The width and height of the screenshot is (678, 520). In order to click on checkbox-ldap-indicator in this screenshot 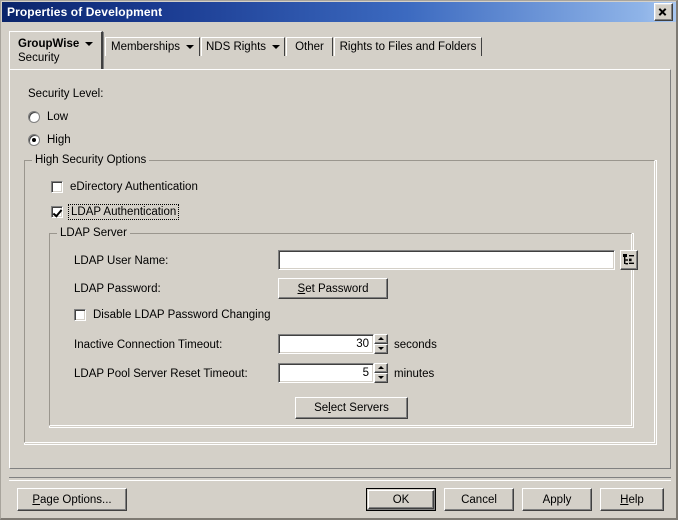, I will do `click(57, 212)`.